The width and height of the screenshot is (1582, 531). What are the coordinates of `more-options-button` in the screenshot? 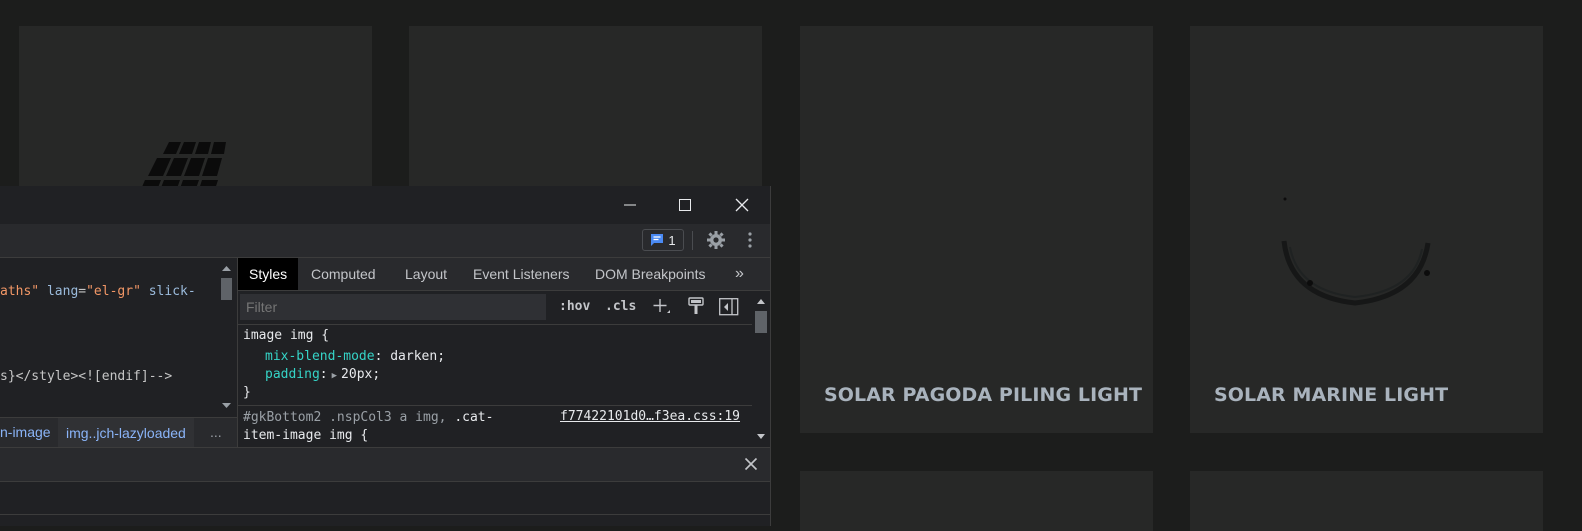 It's located at (750, 240).